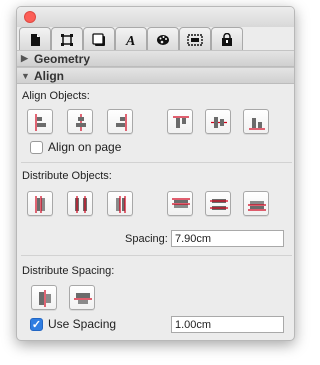 This screenshot has height=365, width=320. I want to click on spacing-label: Spacing:, so click(146, 239).